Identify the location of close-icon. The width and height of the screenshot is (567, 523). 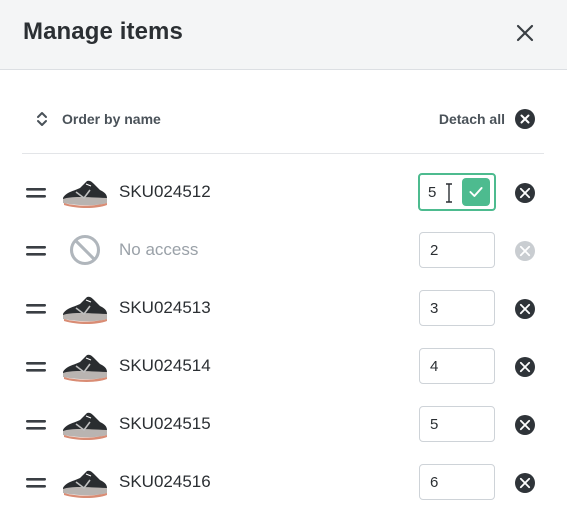
(525, 33).